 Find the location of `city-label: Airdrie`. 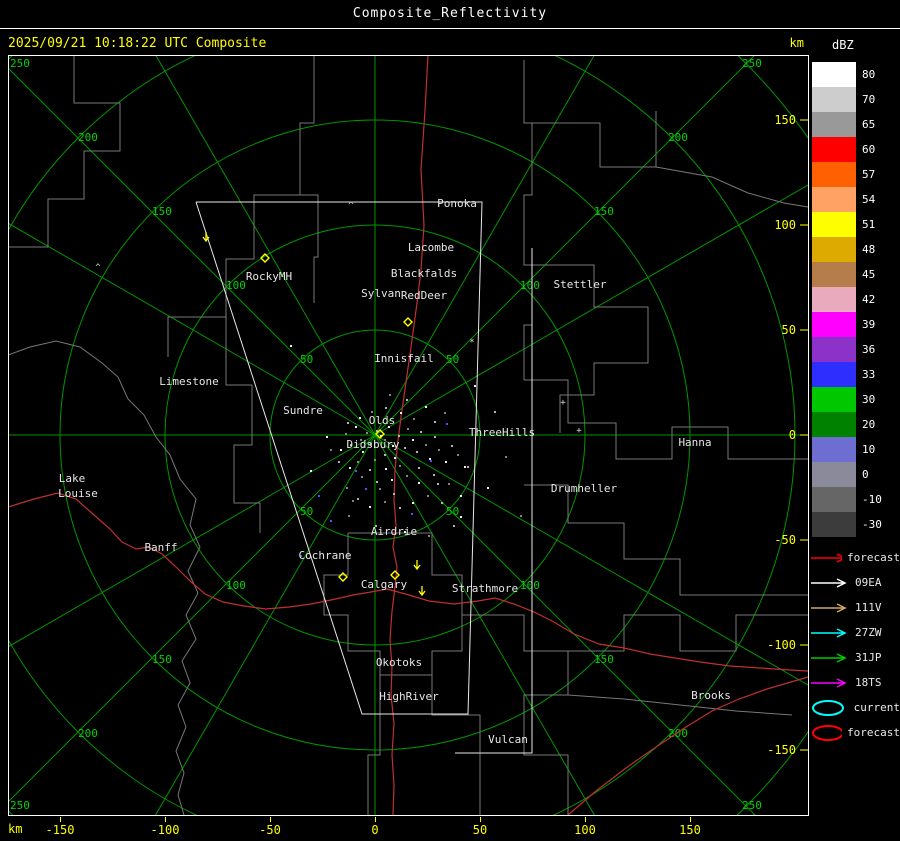

city-label: Airdrie is located at coordinates (394, 531).